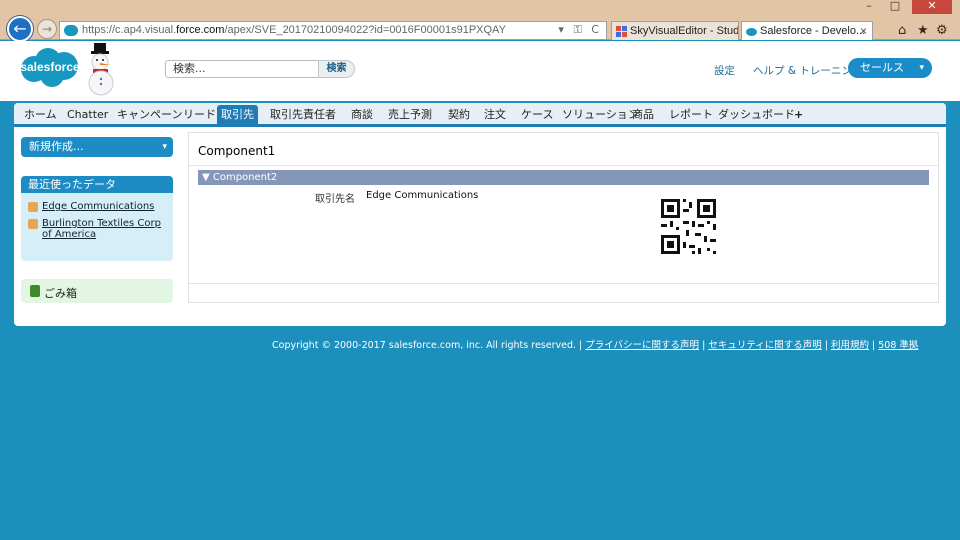  Describe the element at coordinates (537, 115) in the screenshot. I see `tab-cases: ケース` at that location.